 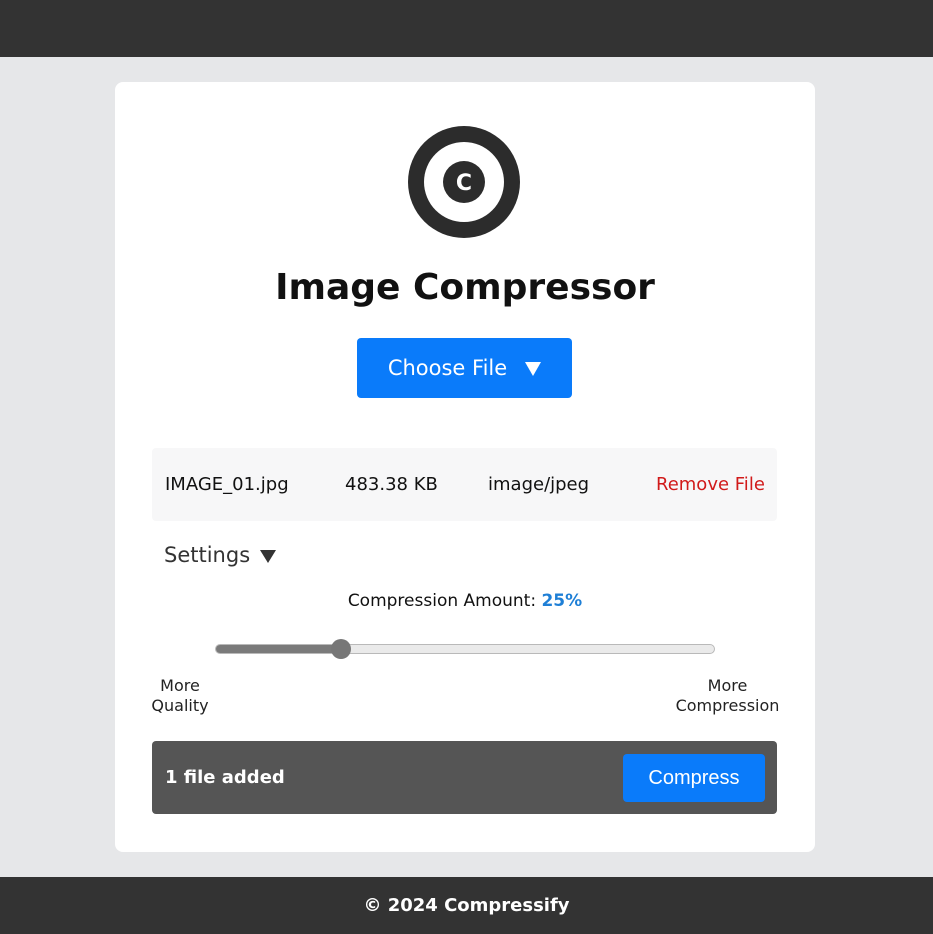 I want to click on more-compression-line2: Compression, so click(x=727, y=705).